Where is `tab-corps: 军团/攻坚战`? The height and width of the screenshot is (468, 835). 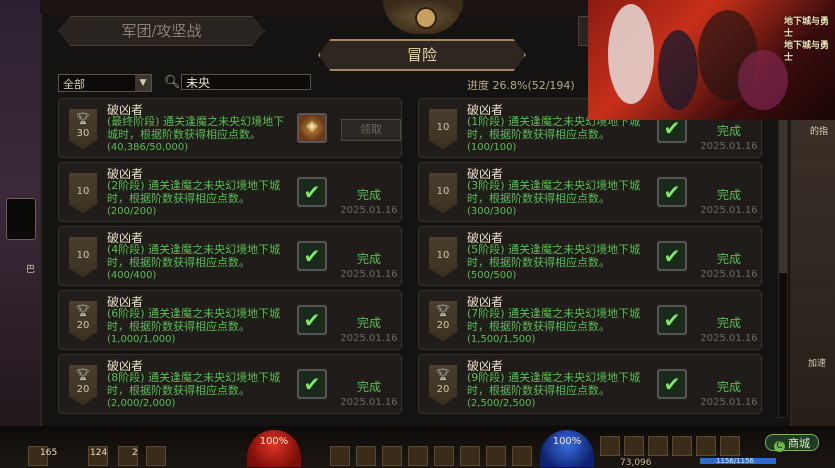 tab-corps: 军团/攻坚战 is located at coordinates (161, 31).